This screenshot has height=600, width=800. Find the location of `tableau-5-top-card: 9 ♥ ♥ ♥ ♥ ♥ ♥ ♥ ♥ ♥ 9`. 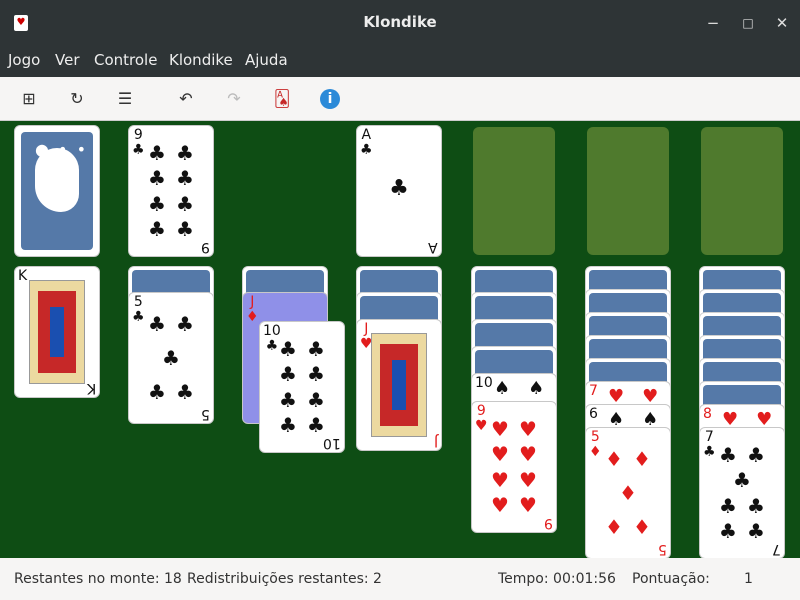

tableau-5-top-card: 9 ♥ ♥ ♥ ♥ ♥ ♥ ♥ ♥ ♥ 9 is located at coordinates (514, 467).